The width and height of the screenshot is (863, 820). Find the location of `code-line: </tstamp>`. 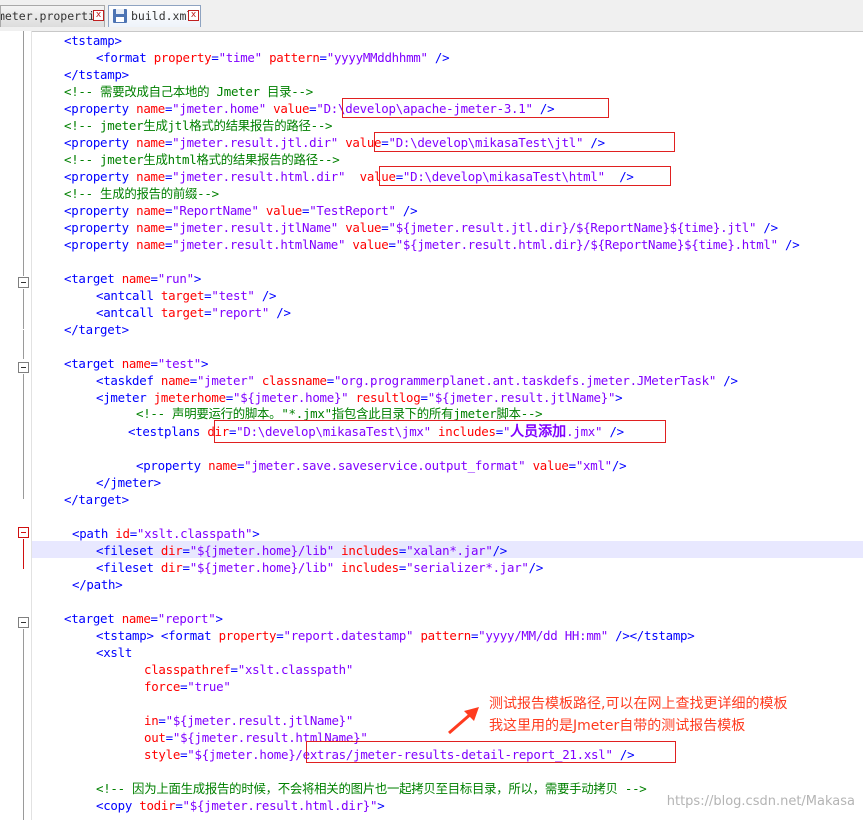

code-line: </tstamp> is located at coordinates (96, 74).